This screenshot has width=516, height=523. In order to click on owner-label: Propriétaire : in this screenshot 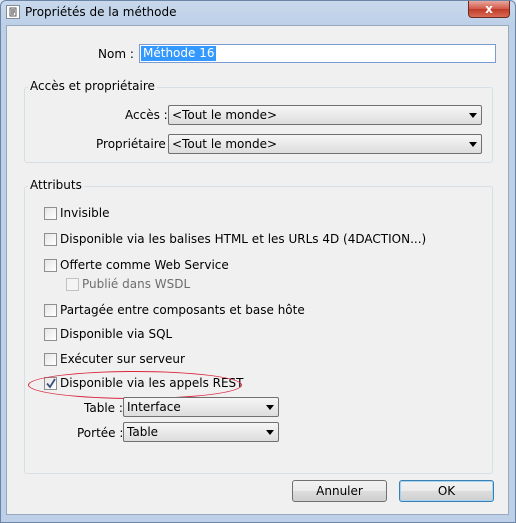, I will do `click(135, 144)`.